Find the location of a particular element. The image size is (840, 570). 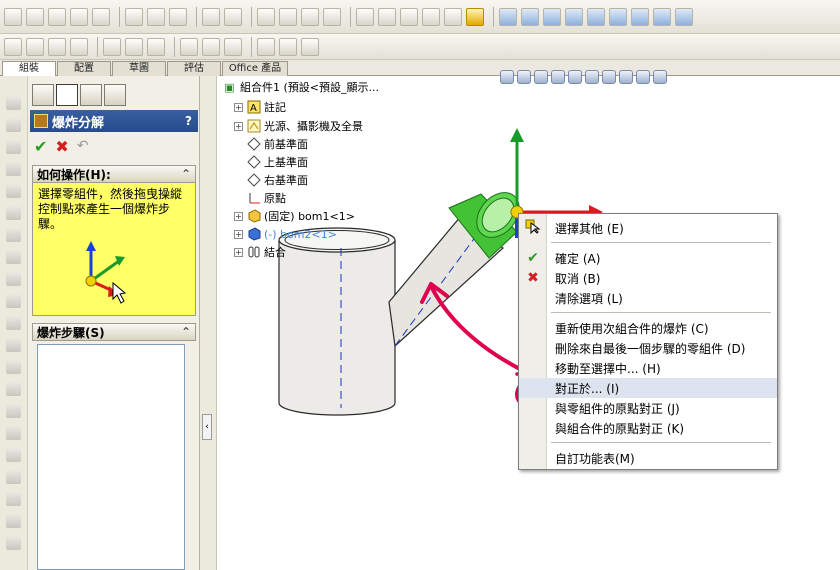

hide-show-items-icon is located at coordinates (609, 77).